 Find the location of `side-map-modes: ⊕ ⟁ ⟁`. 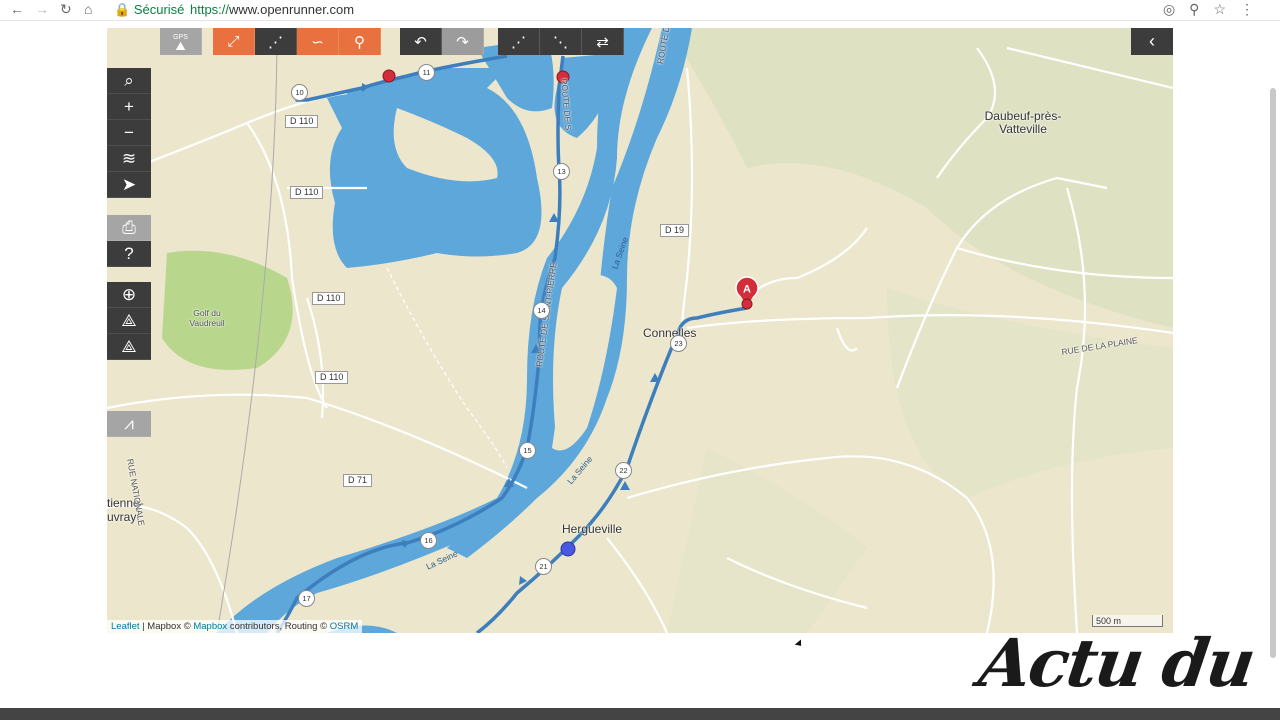

side-map-modes: ⊕ ⟁ ⟁ is located at coordinates (129, 321).